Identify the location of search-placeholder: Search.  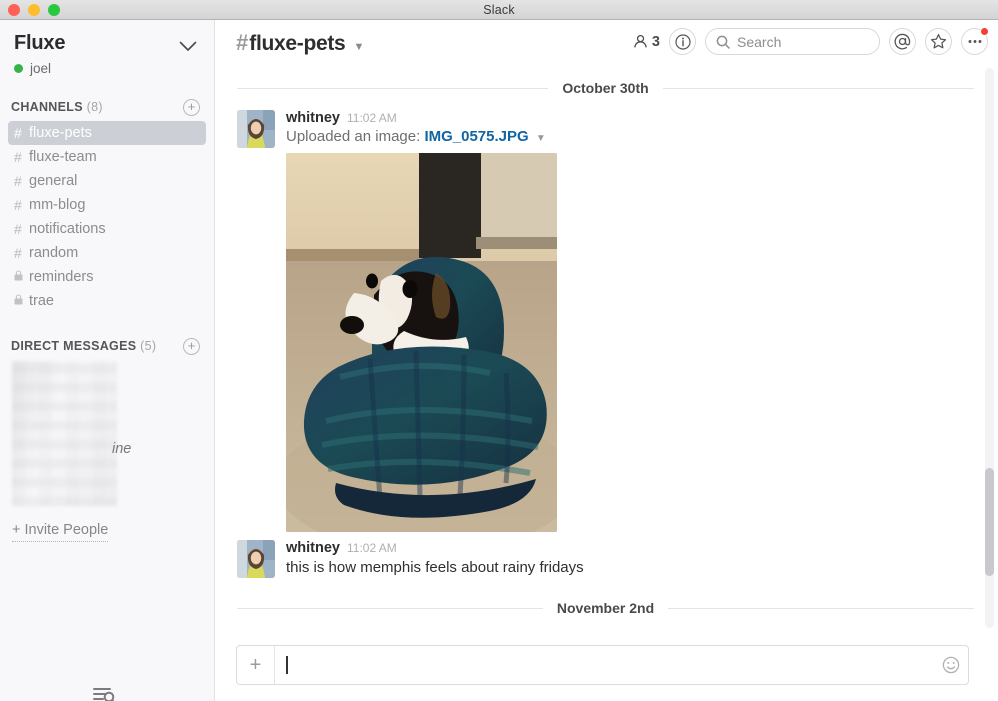
(759, 41).